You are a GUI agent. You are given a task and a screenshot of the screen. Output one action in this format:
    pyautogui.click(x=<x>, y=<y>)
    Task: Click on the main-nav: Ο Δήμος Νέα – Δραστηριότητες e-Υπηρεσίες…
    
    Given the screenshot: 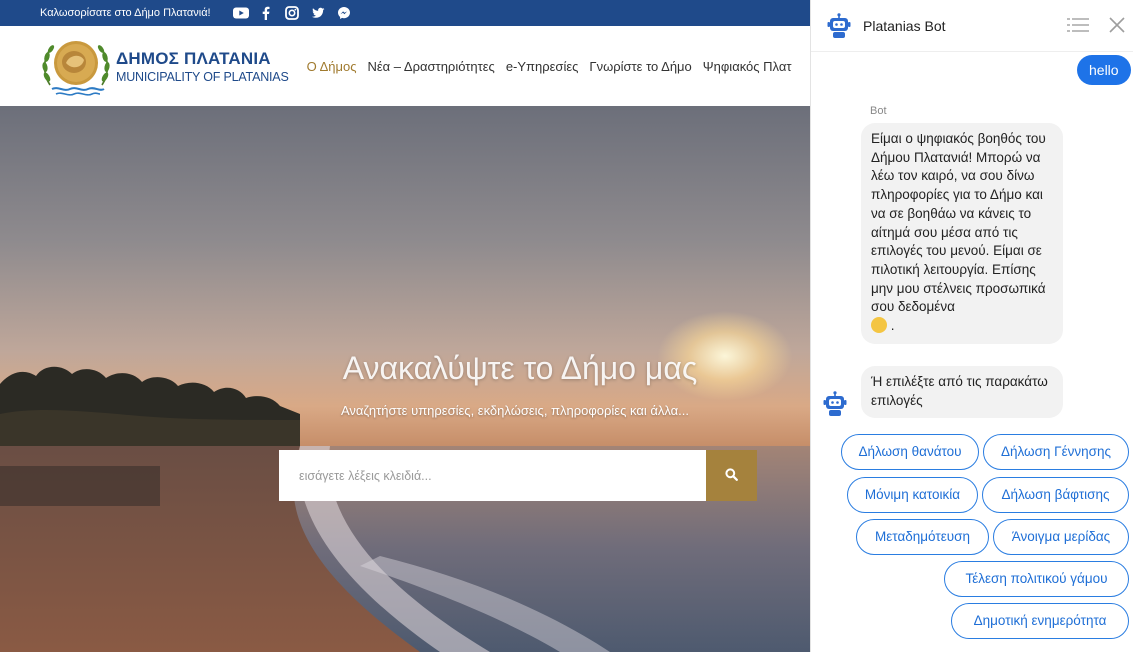 What is the action you would take?
    pyautogui.click(x=555, y=66)
    